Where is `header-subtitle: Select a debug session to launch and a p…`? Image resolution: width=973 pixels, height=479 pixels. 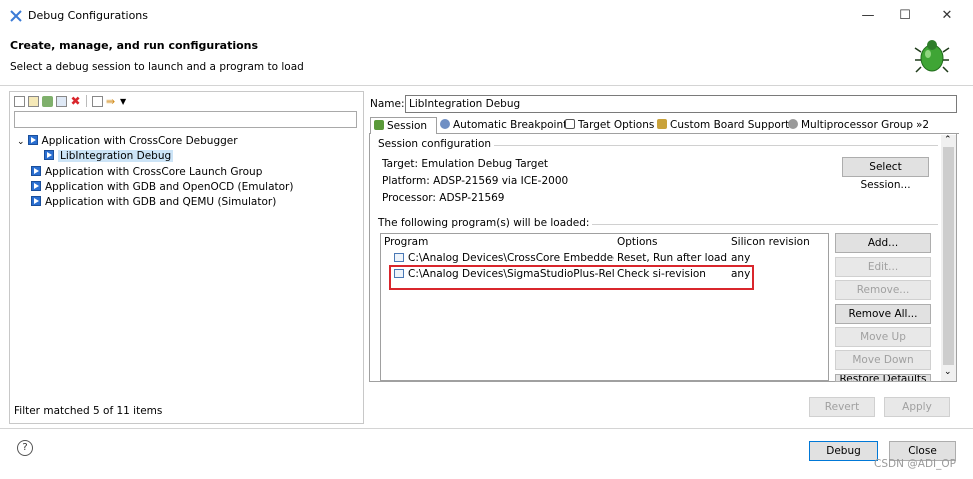 header-subtitle: Select a debug session to launch and a p… is located at coordinates (157, 67).